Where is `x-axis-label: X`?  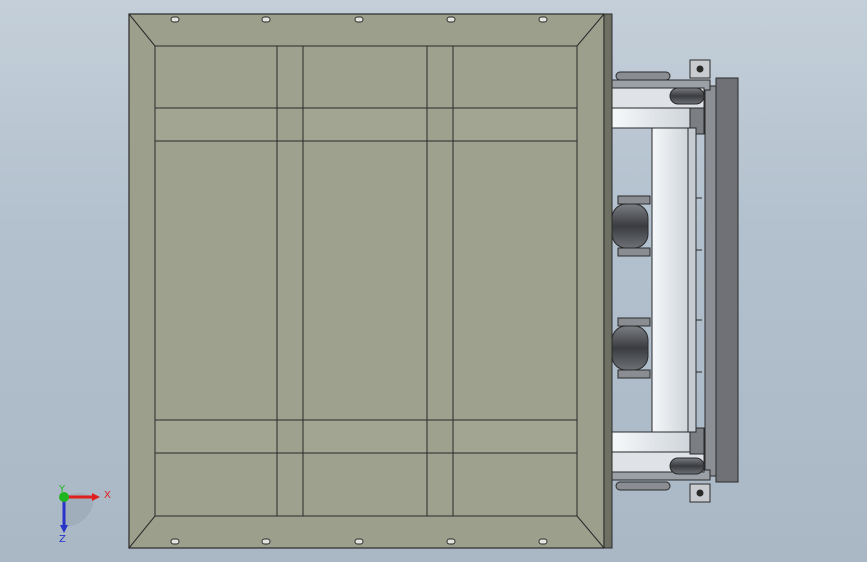 x-axis-label: X is located at coordinates (107, 495).